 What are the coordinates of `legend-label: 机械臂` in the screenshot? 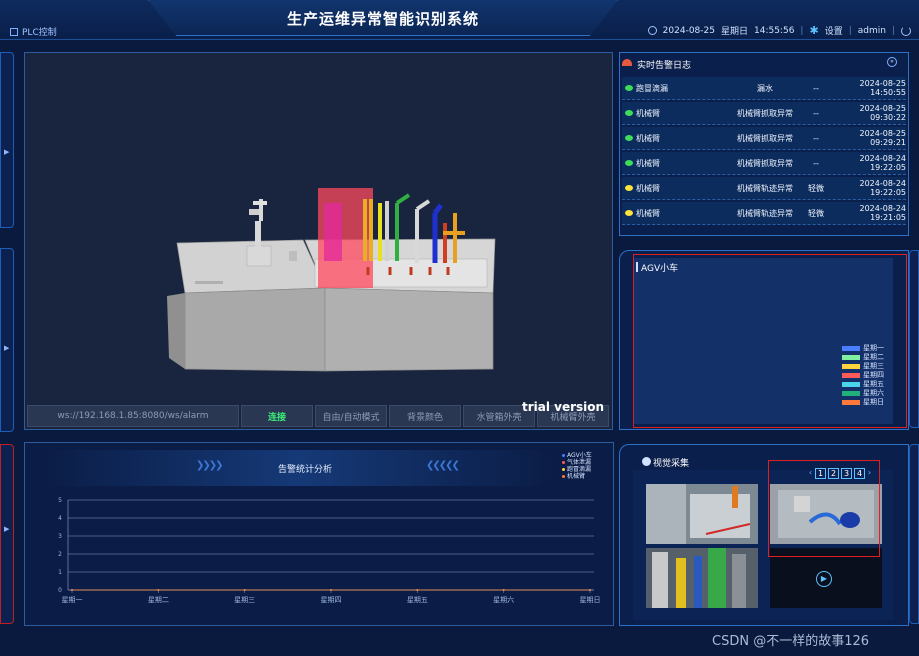 It's located at (576, 476).